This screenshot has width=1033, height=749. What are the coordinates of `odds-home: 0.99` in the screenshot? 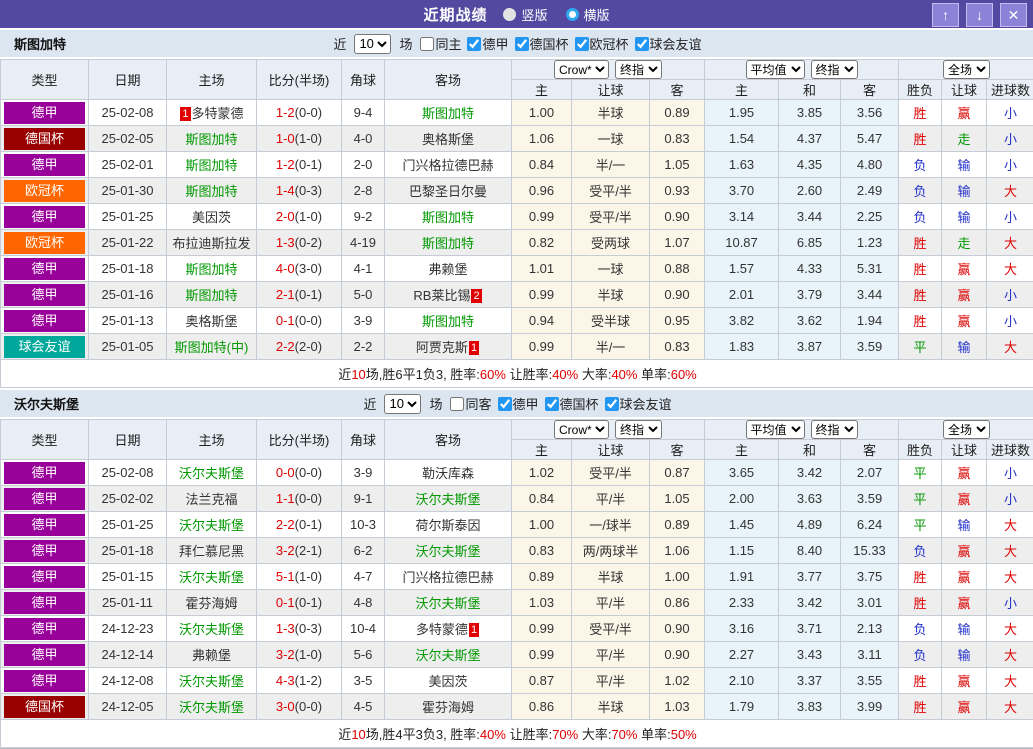 It's located at (542, 655).